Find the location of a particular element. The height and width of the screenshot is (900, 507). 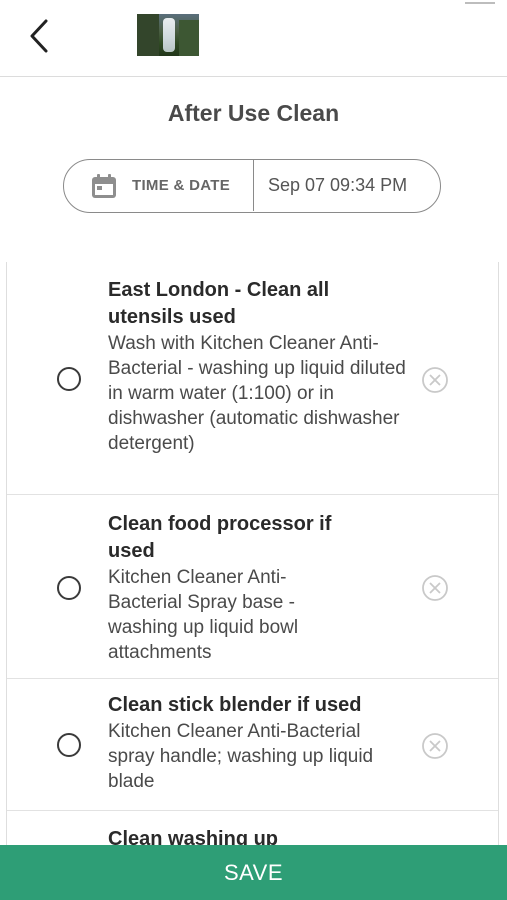

back-button is located at coordinates (41, 36).